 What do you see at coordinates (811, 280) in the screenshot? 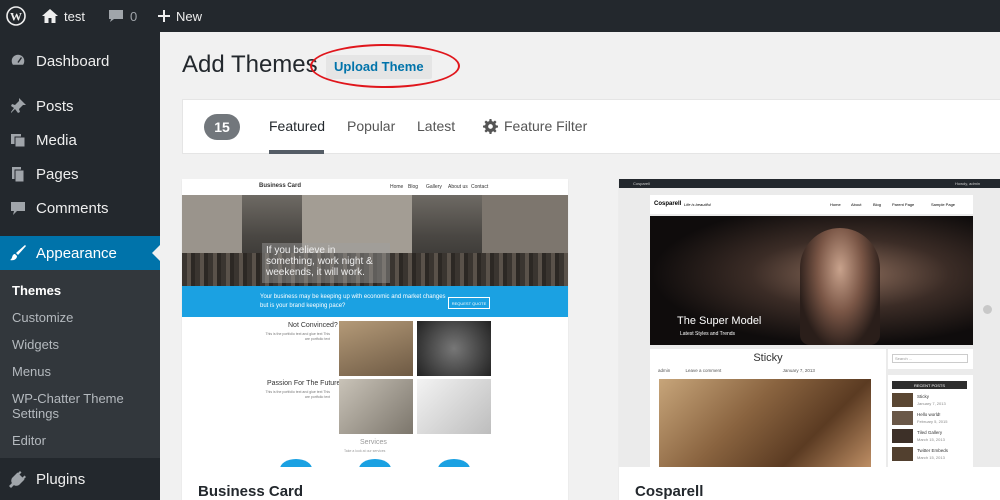
I see `preview-hero-image: The Super Model Latest Styles and Trends` at bounding box center [811, 280].